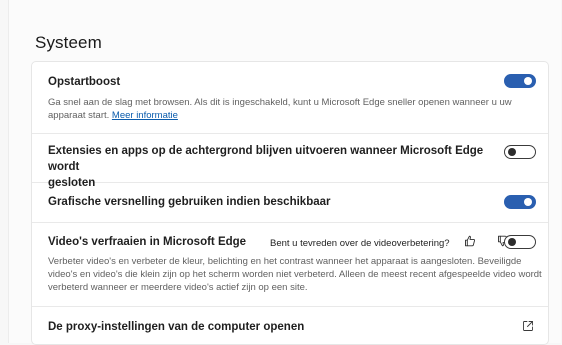 Image resolution: width=562 pixels, height=345 pixels. I want to click on background-extensions-toggle, so click(520, 152).